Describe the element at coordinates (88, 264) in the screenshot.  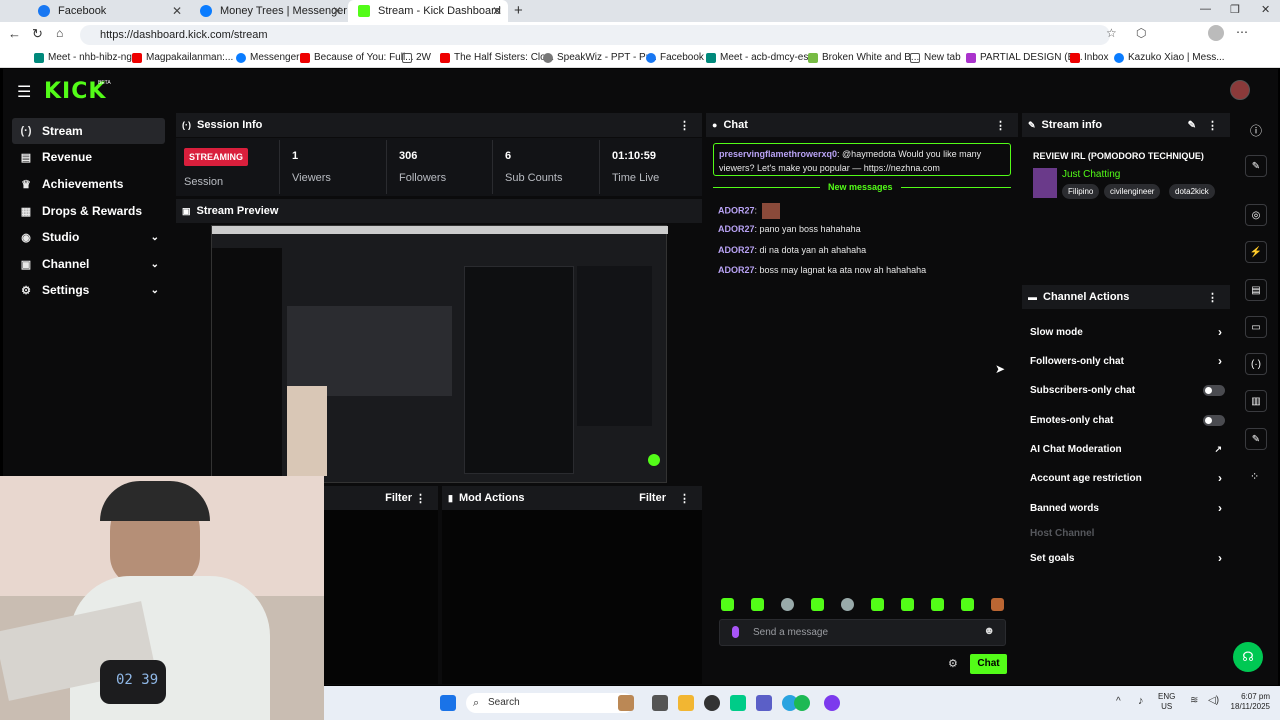
I see `sidebar-item-channel: ▣ Channel ⌄` at that location.